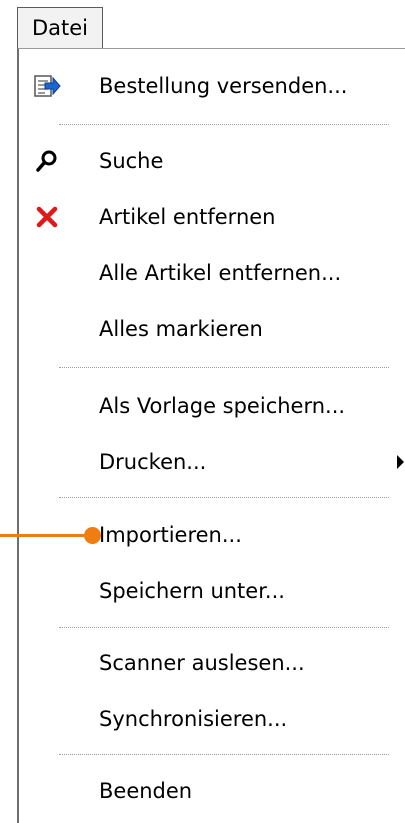 This screenshot has height=823, width=405. What do you see at coordinates (47, 86) in the screenshot?
I see `send-document-icon` at bounding box center [47, 86].